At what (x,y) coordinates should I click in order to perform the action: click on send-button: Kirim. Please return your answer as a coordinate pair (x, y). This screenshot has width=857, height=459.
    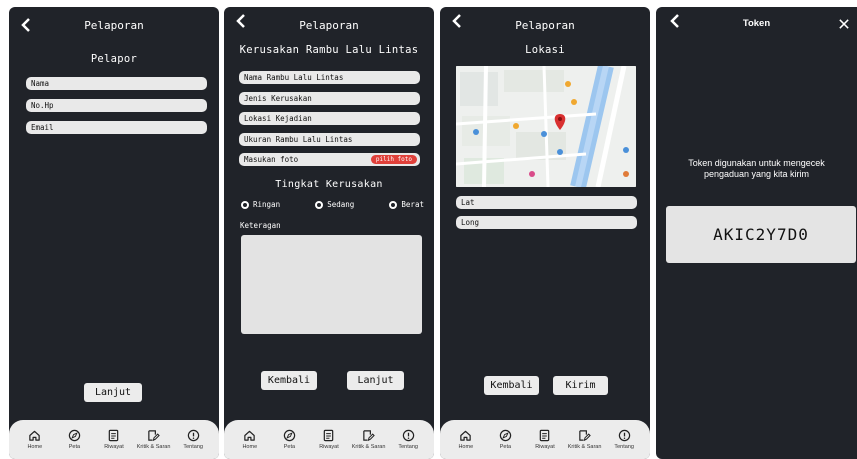
    Looking at the image, I should click on (580, 385).